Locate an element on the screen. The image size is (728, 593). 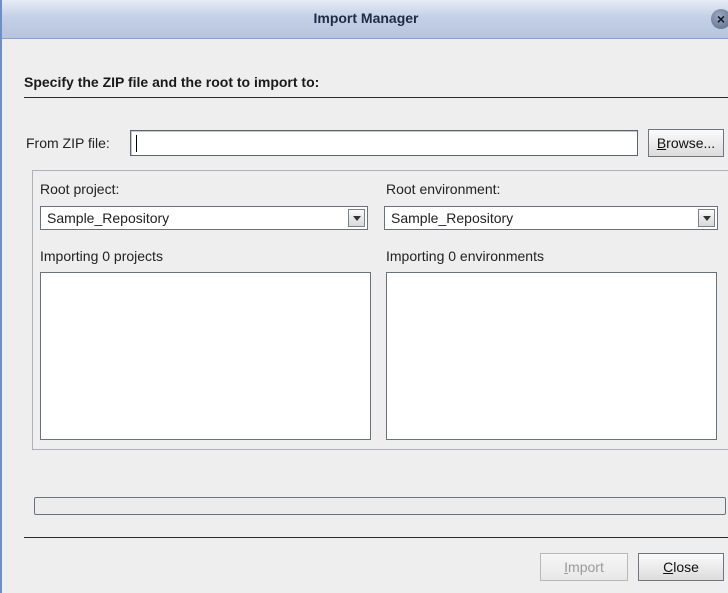
text-caret is located at coordinates (136, 143).